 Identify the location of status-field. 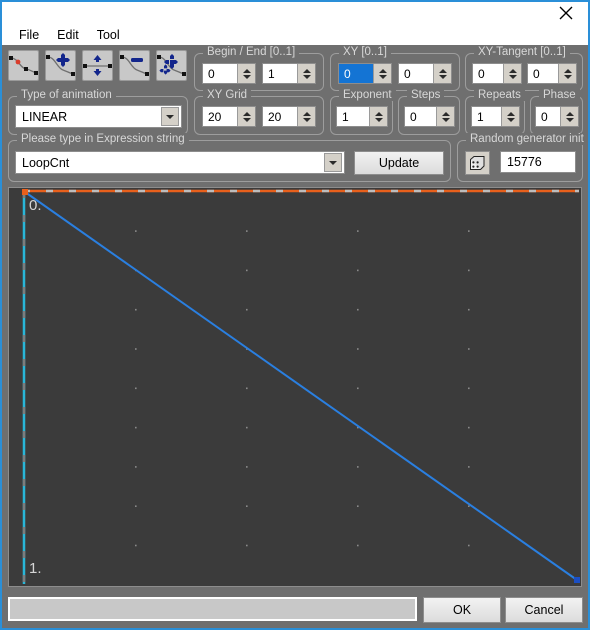
(212, 609).